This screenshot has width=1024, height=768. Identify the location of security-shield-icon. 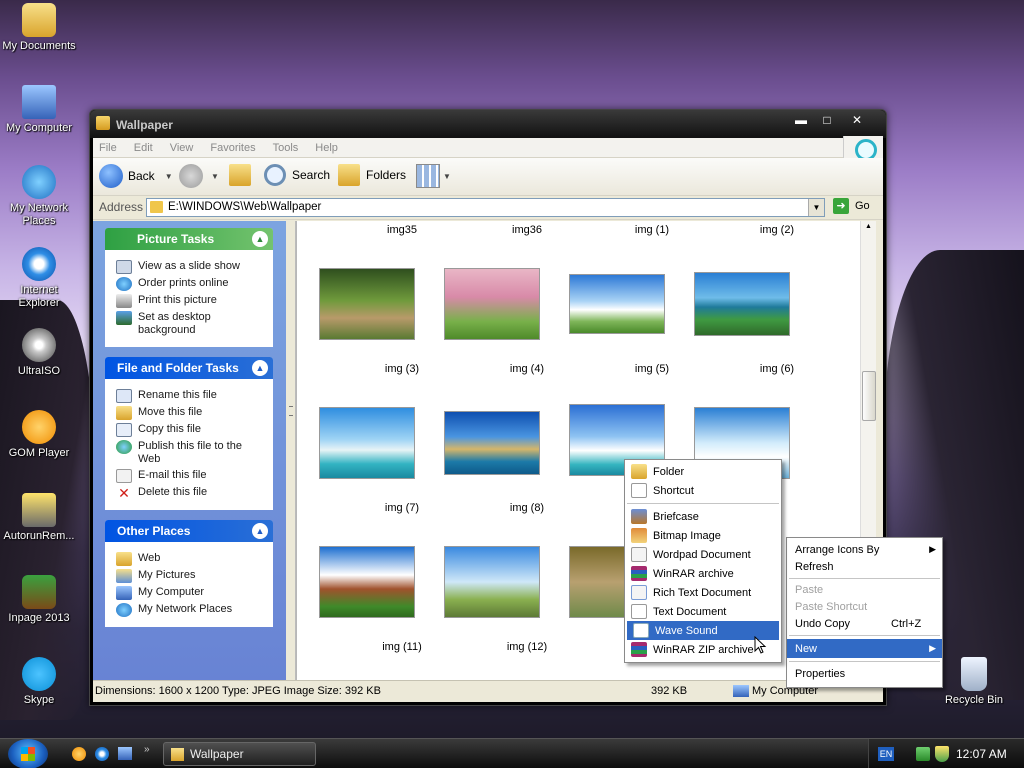
(942, 754).